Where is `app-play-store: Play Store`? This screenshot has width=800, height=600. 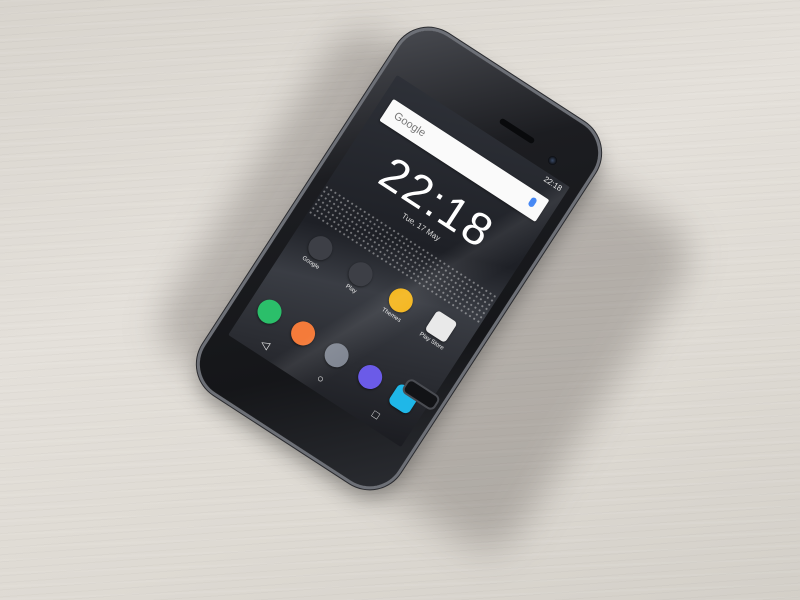
app-play-store: Play Store is located at coordinates (438, 330).